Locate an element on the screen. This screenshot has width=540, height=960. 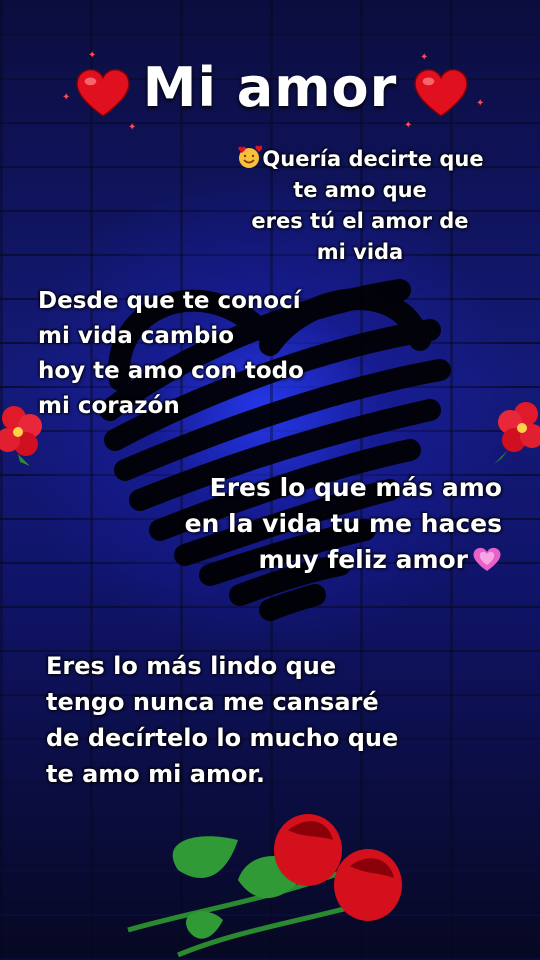
smiling-face-hearts-icon is located at coordinates (250, 156).